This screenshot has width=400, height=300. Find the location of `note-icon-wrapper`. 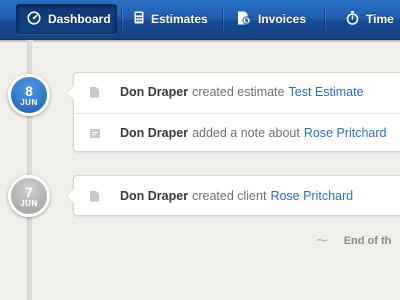

note-icon-wrapper is located at coordinates (105, 133).